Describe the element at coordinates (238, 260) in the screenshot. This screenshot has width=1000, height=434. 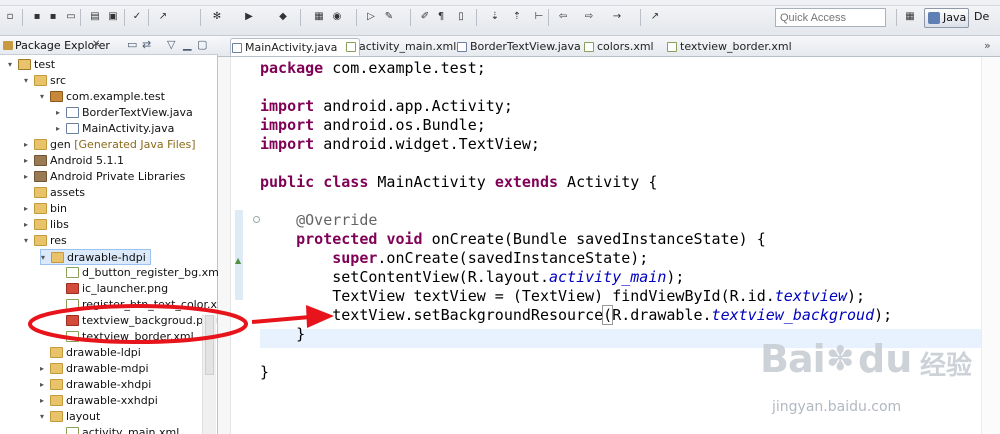
I see `override-marker-icon: ▲` at that location.